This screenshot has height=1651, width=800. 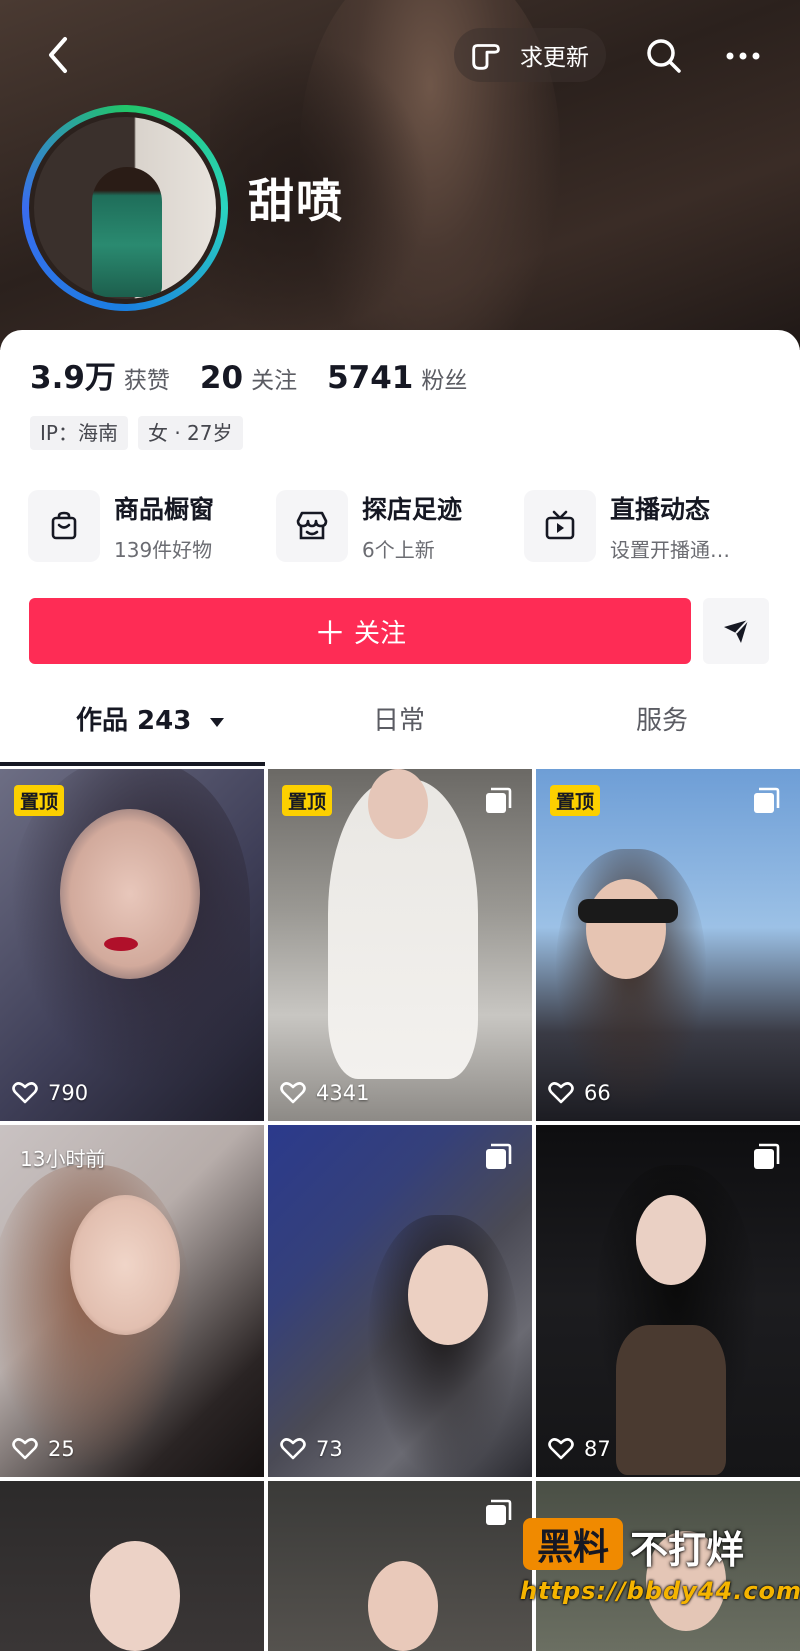 What do you see at coordinates (217, 722) in the screenshot?
I see `caret-down-icon` at bounding box center [217, 722].